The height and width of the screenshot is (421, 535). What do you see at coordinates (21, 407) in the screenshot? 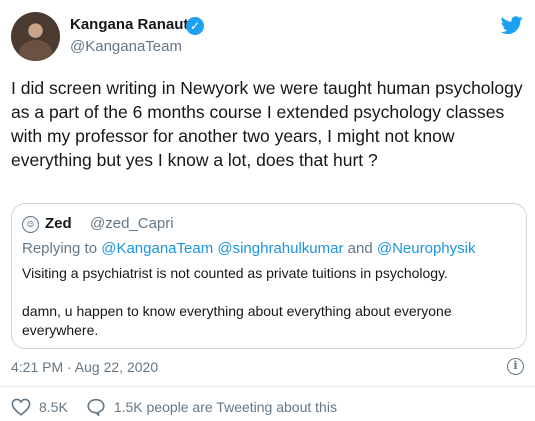
I see `heart-icon` at bounding box center [21, 407].